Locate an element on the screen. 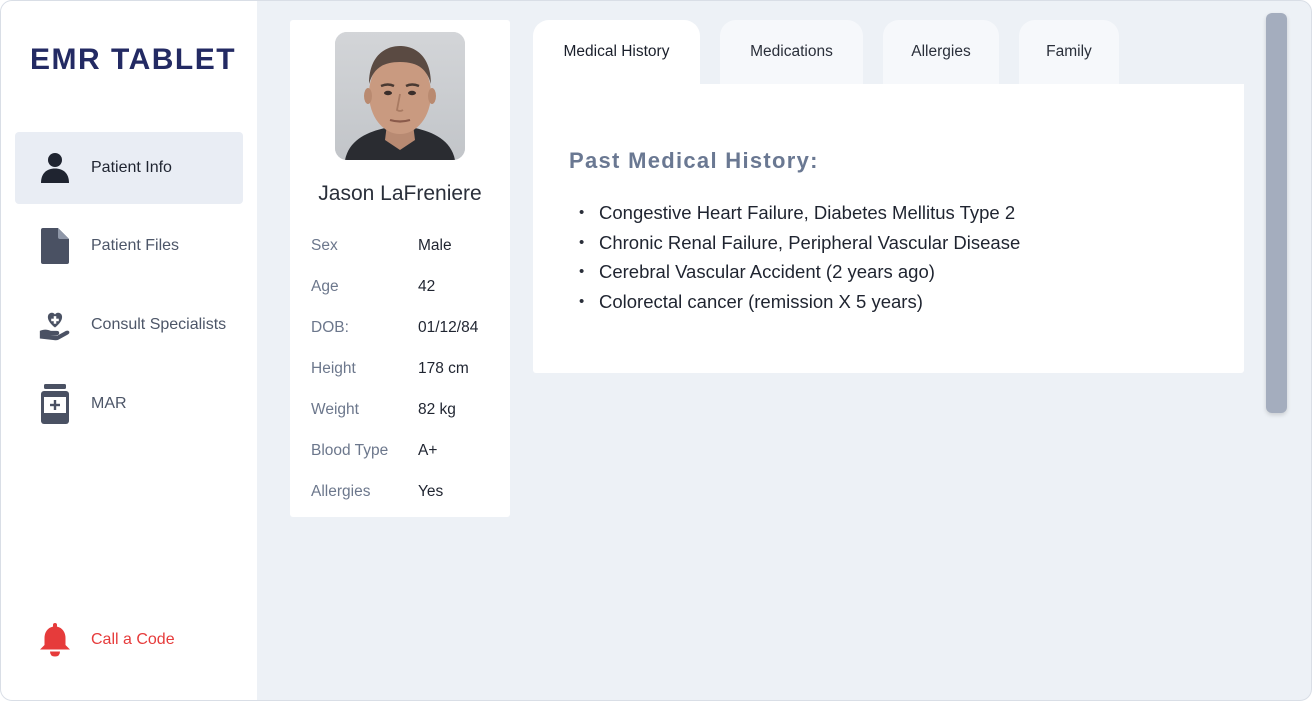 This screenshot has height=701, width=1312. field-value: 82 kg is located at coordinates (437, 409).